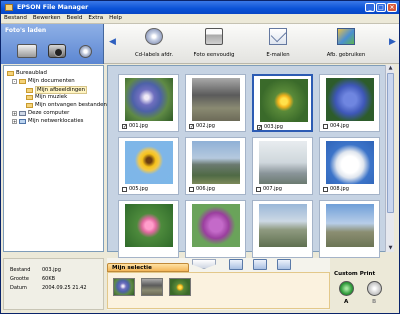  What do you see at coordinates (273, 127) in the screenshot?
I see `thumbnail-caption: 003.jpg` at bounding box center [273, 127].